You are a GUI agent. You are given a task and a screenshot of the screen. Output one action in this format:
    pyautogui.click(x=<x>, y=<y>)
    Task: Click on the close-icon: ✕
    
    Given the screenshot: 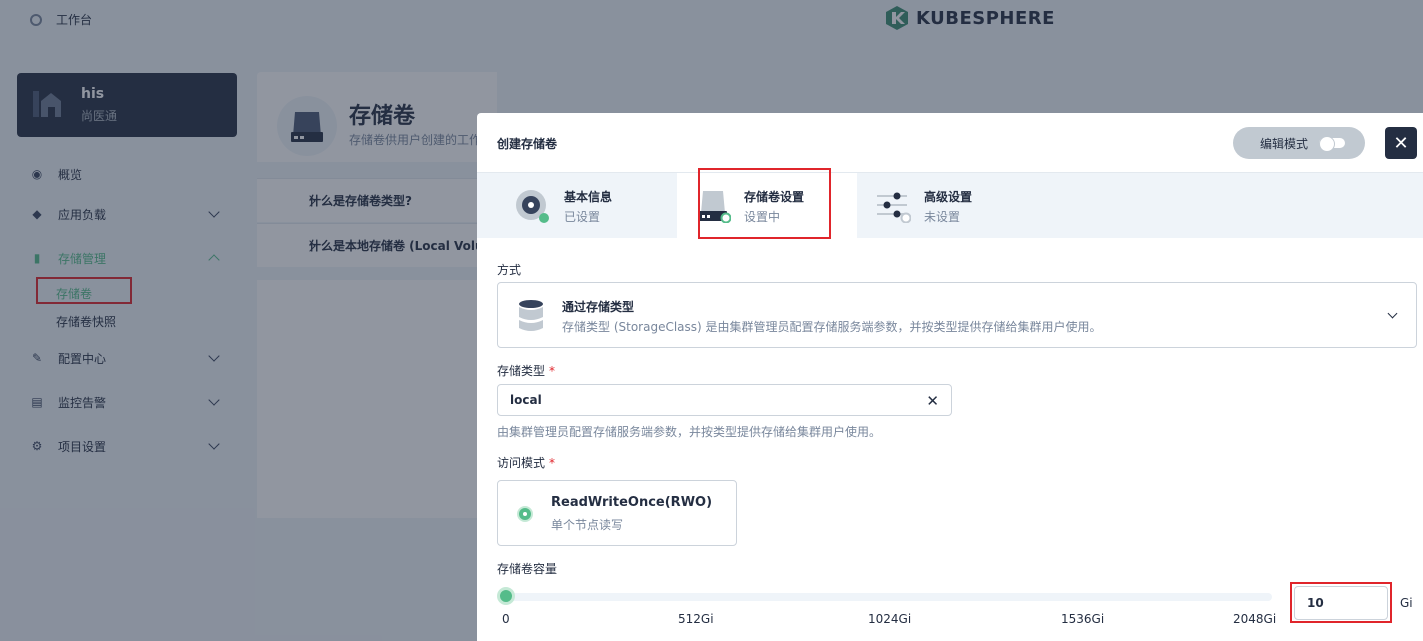 What is the action you would take?
    pyautogui.click(x=1401, y=143)
    